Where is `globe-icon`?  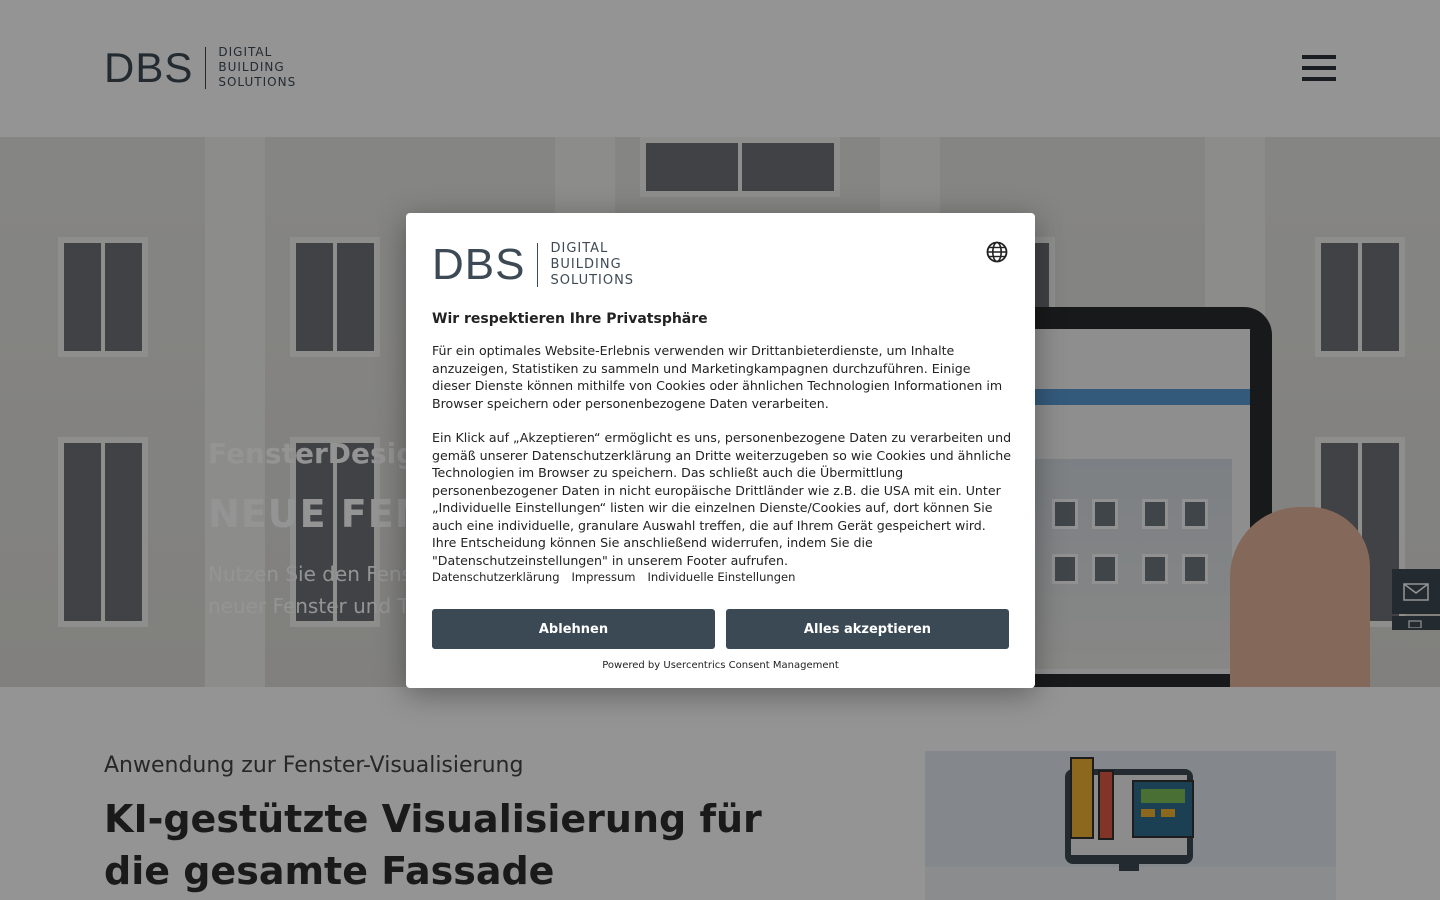 globe-icon is located at coordinates (997, 252).